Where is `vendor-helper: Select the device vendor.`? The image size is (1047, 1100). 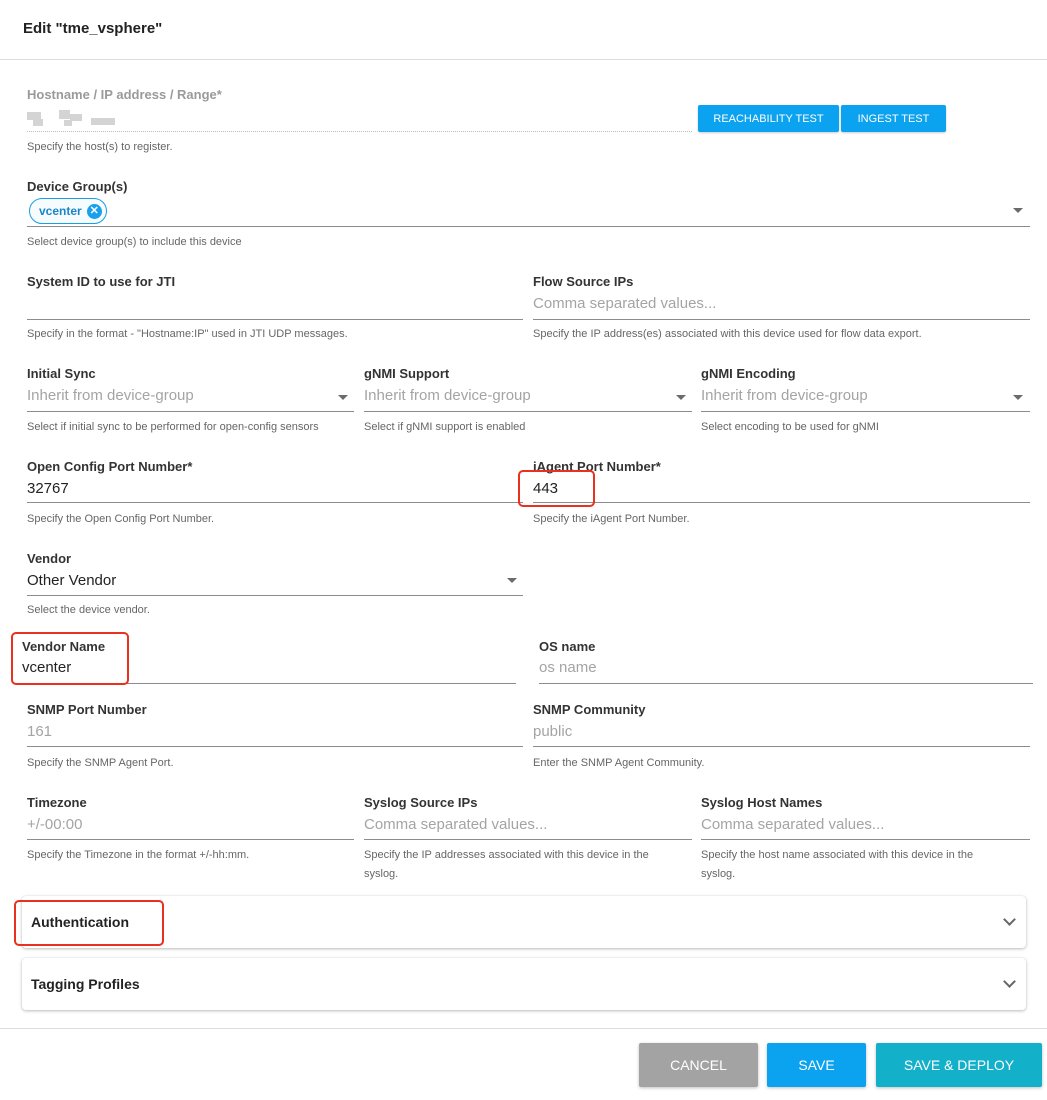
vendor-helper: Select the device vendor. is located at coordinates (88, 610).